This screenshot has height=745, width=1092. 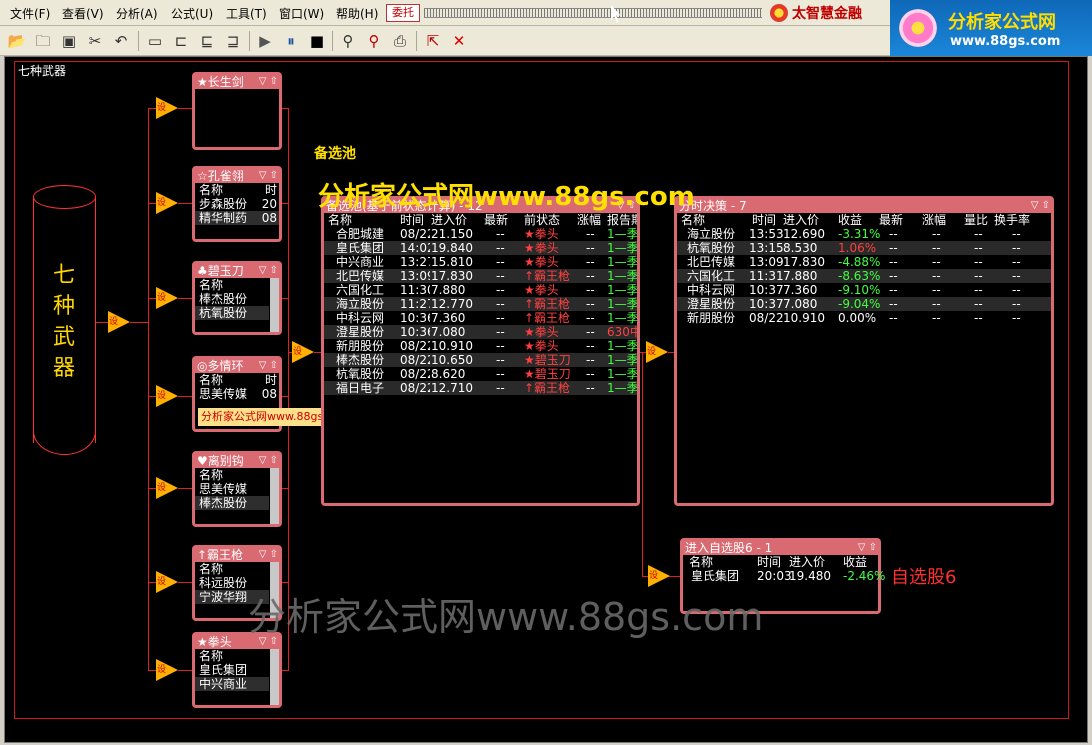 What do you see at coordinates (480, 374) in the screenshot?
I see `table-row: 杭氧股份 08/228.620 -- ★碧玉刀 -- 1—季报` at bounding box center [480, 374].